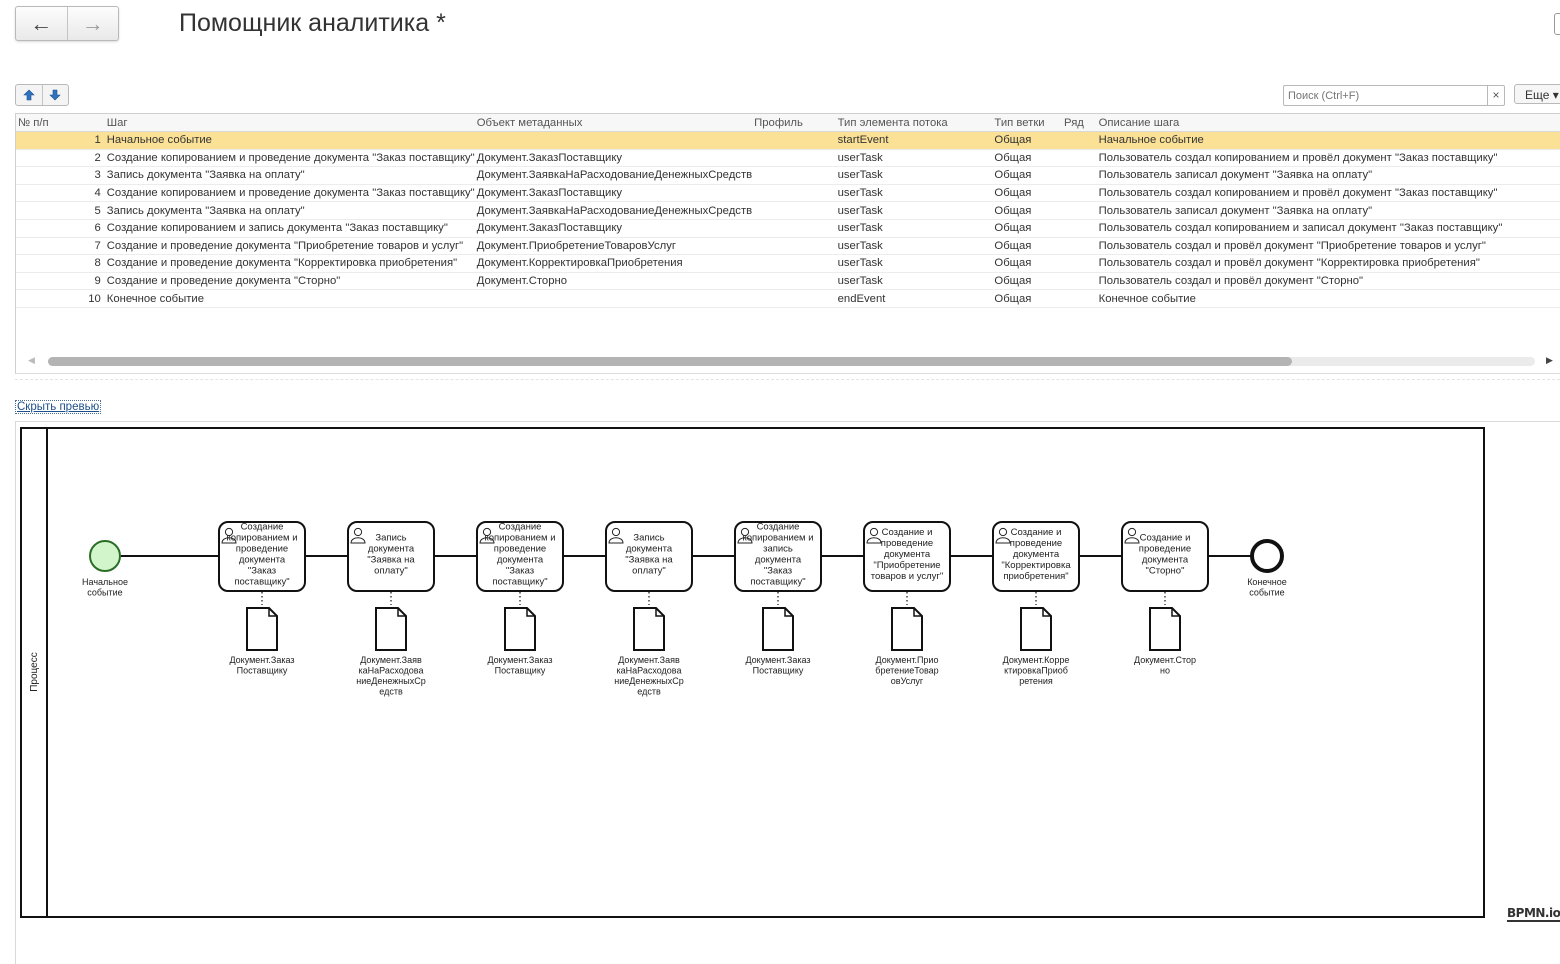 Image resolution: width=1560 pixels, height=964 pixels. I want to click on task-label: приобретения", so click(1035, 576).